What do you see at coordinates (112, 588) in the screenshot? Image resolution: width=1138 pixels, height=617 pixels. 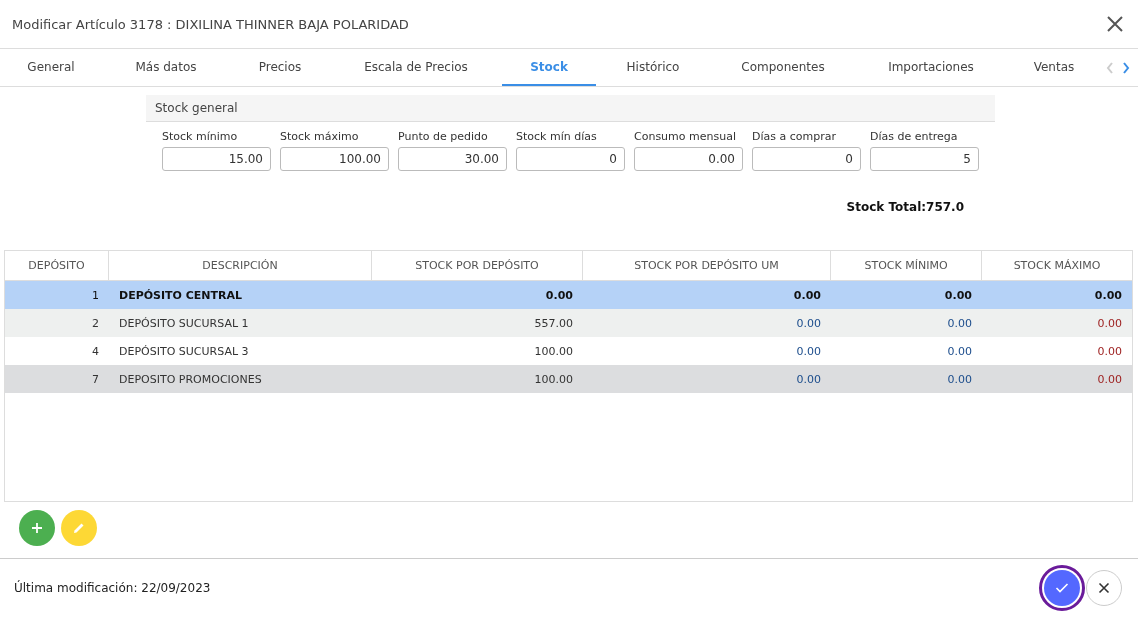 I see `last-modified-text: Última modificación: 22/09/2023` at bounding box center [112, 588].